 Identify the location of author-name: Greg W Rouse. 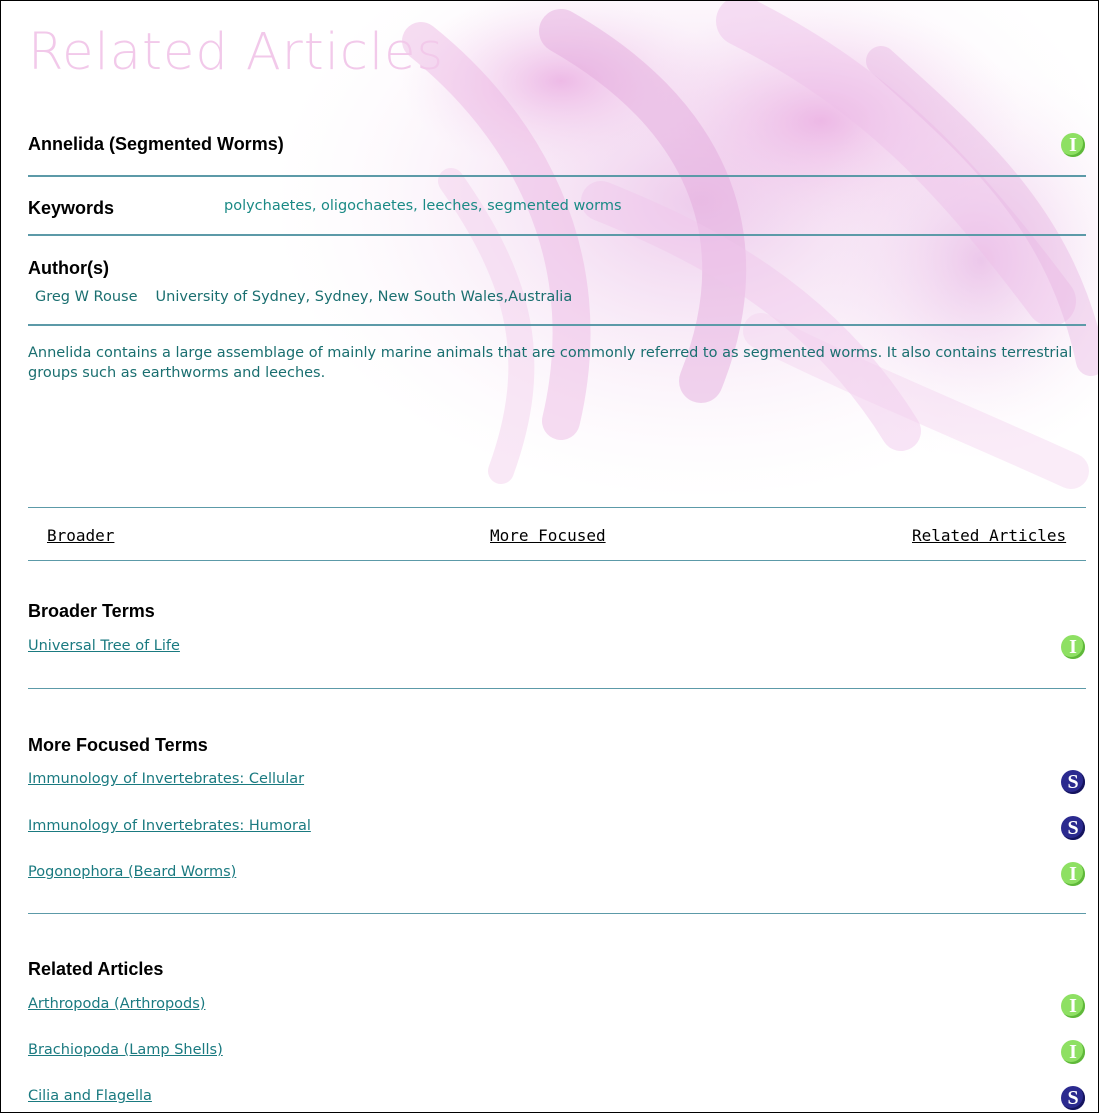
(86, 297).